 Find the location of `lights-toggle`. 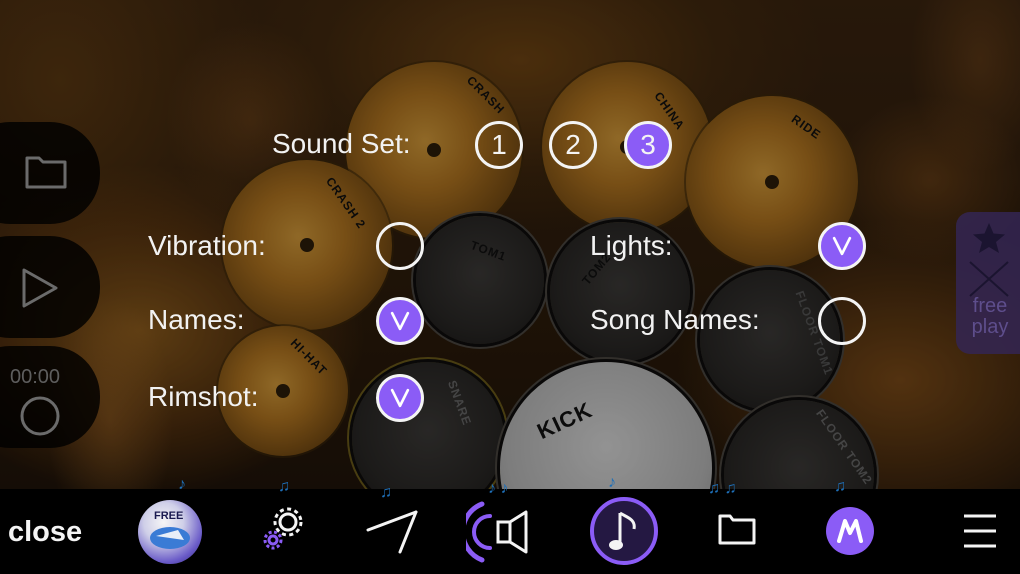

lights-toggle is located at coordinates (842, 246).